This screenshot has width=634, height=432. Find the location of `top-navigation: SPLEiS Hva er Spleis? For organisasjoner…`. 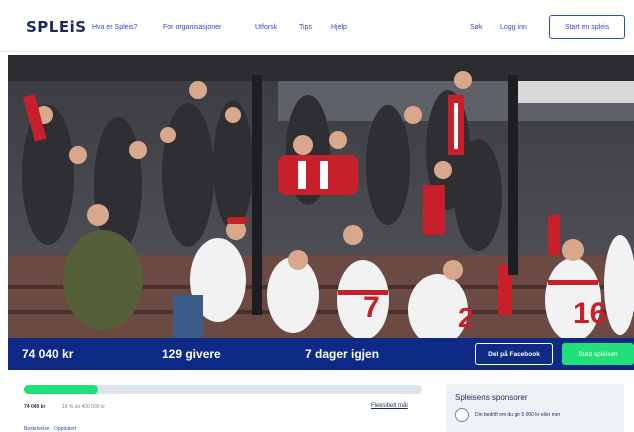

top-navigation: SPLEiS Hva er Spleis? For organisasjoner… is located at coordinates (317, 26).